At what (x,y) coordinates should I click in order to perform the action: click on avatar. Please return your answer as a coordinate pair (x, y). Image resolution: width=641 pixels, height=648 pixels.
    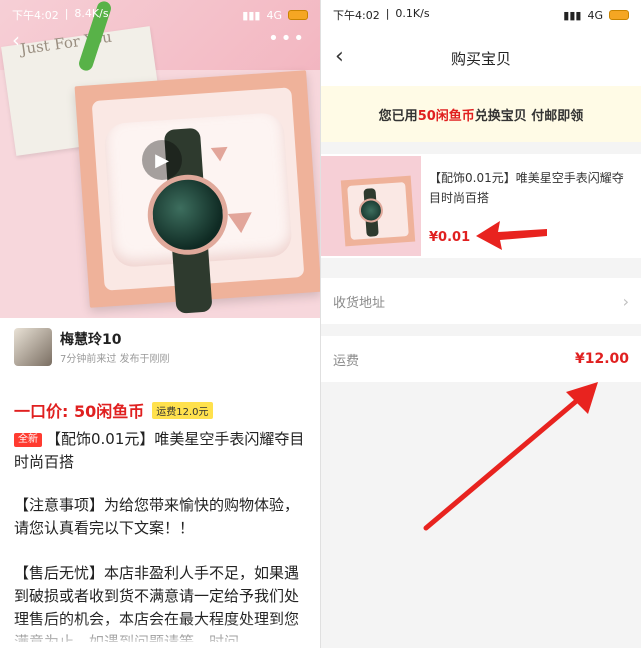
    Looking at the image, I should click on (33, 347).